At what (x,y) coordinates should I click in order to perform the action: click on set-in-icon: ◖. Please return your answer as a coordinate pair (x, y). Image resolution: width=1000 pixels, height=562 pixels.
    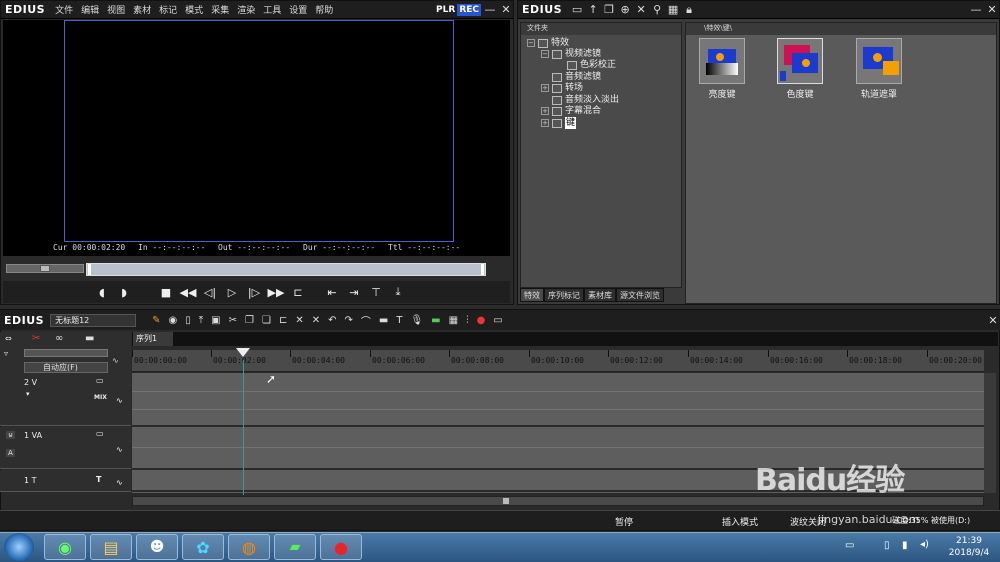
    Looking at the image, I should click on (102, 292).